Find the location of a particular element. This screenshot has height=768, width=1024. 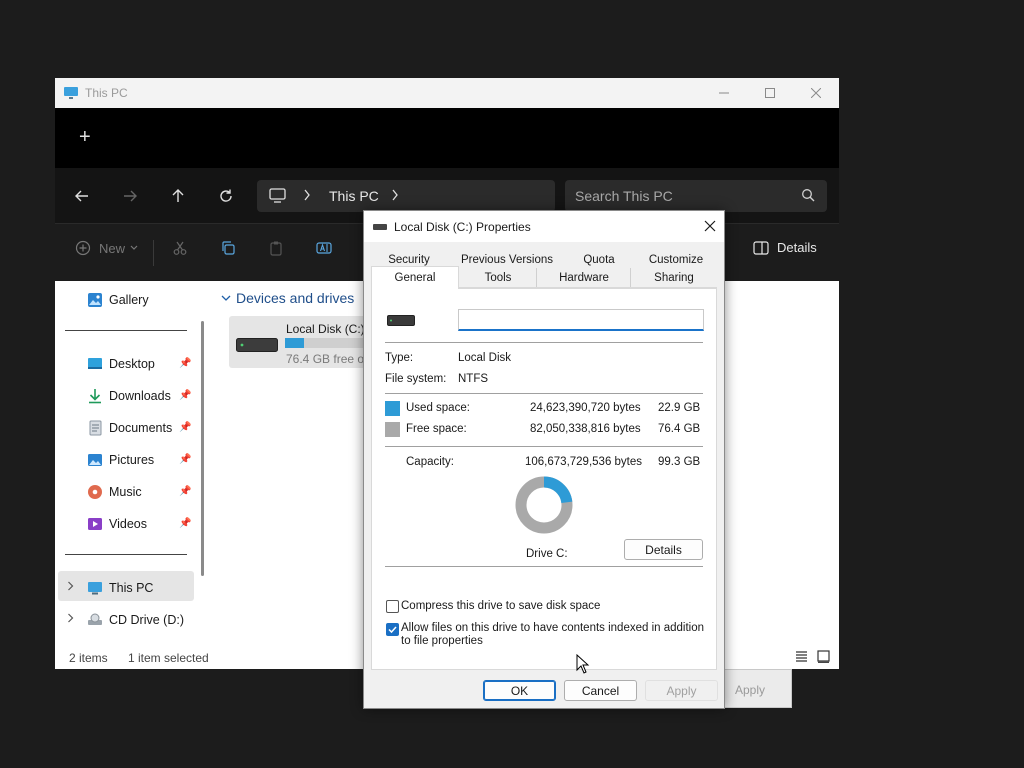

sidebar-item-downloads: Downloads is located at coordinates (129, 396).